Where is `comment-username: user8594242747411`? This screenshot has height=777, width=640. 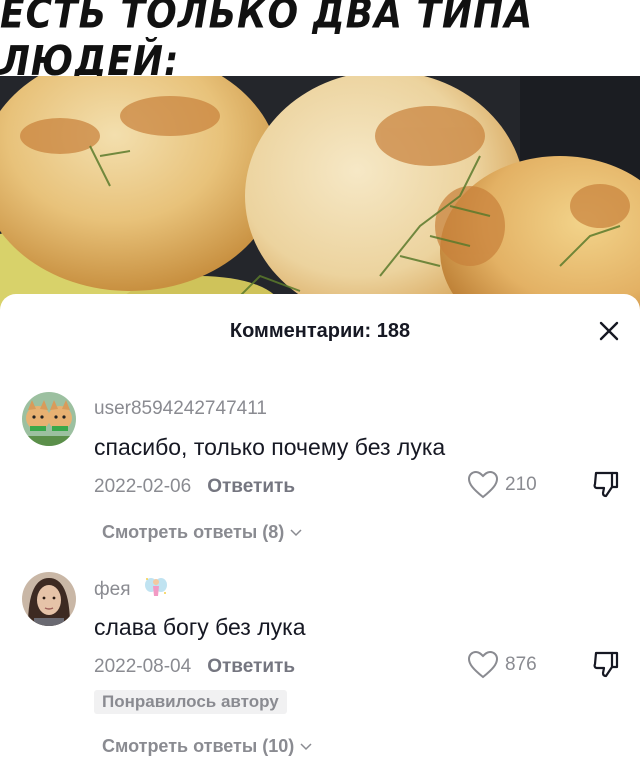
comment-username: user8594242747411 is located at coordinates (180, 409).